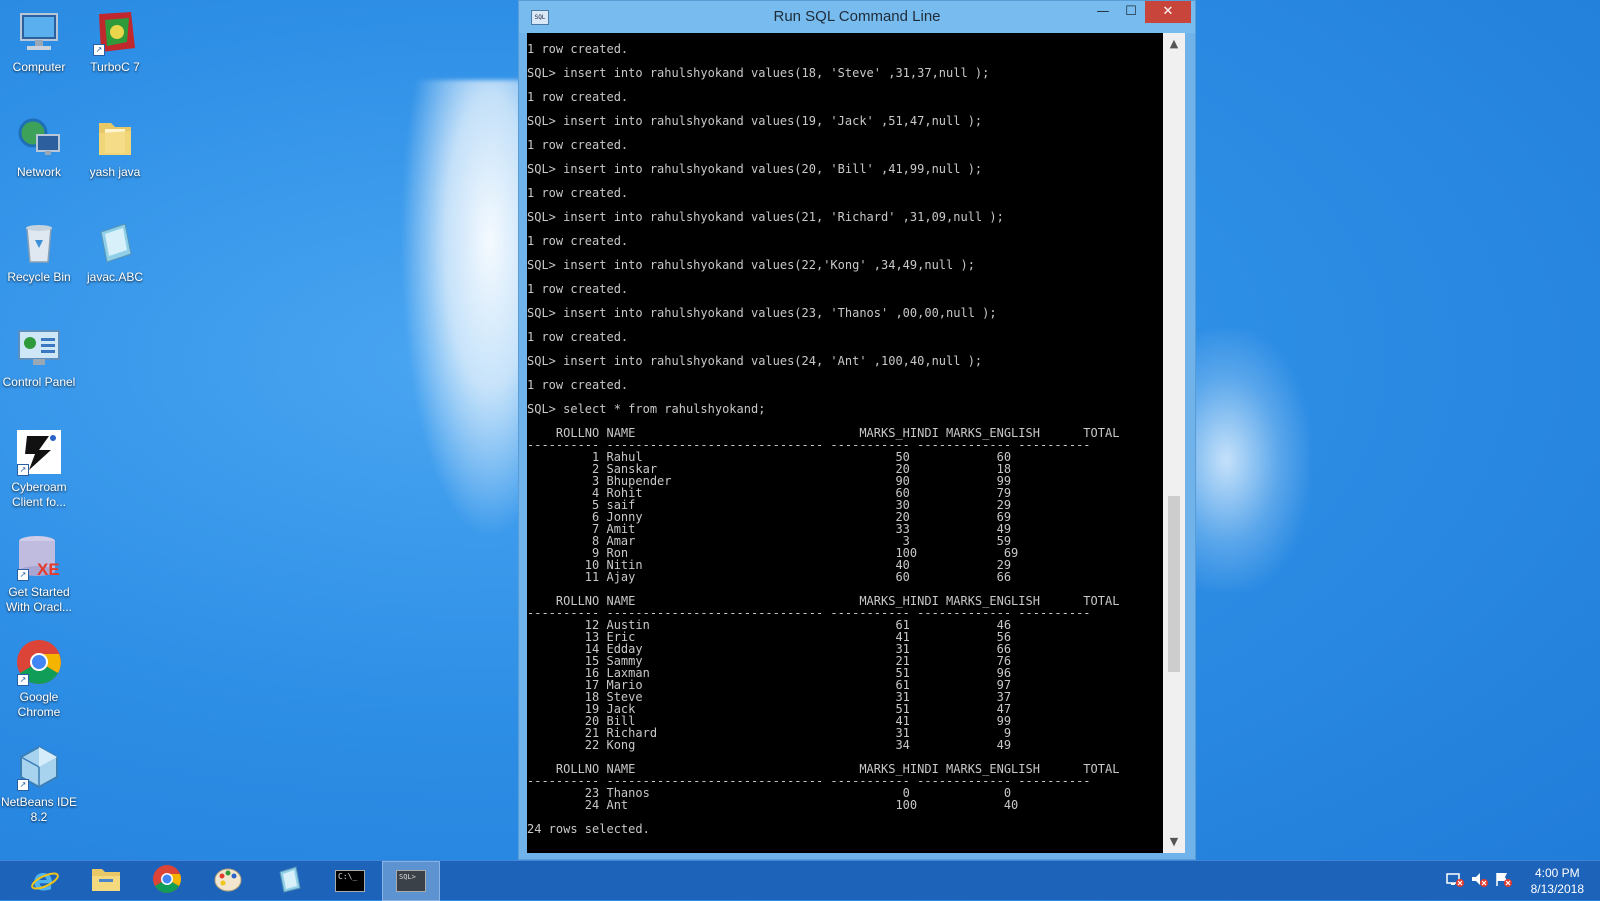 The width and height of the screenshot is (1600, 901). I want to click on notepad-icon, so click(289, 881).